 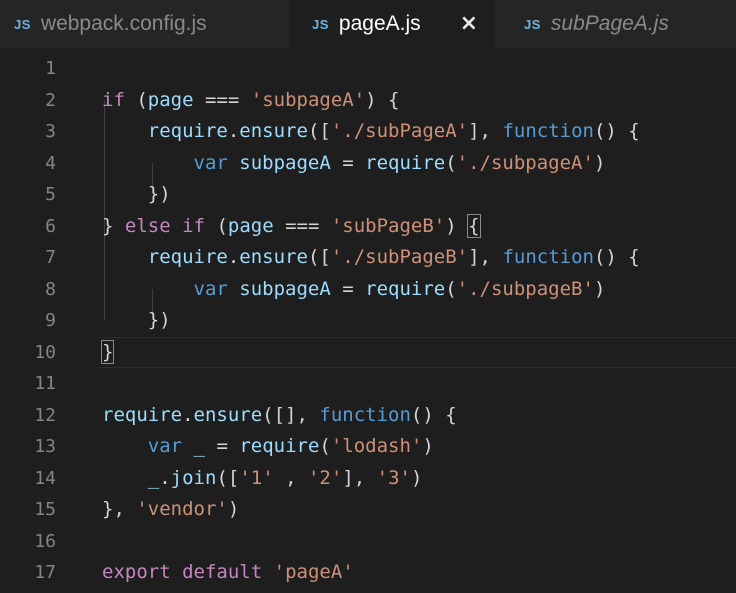 I want to click on code-token: 'pageA', so click(x=313, y=572).